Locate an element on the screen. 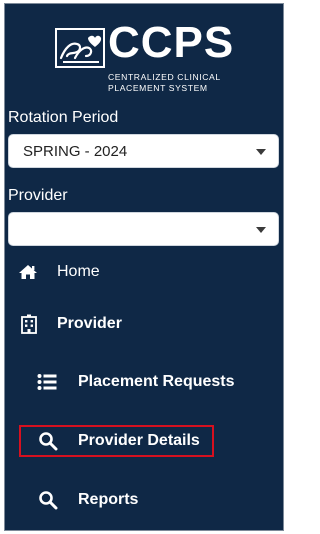 The height and width of the screenshot is (534, 320). nav-label-reports: Reports is located at coordinates (108, 499).